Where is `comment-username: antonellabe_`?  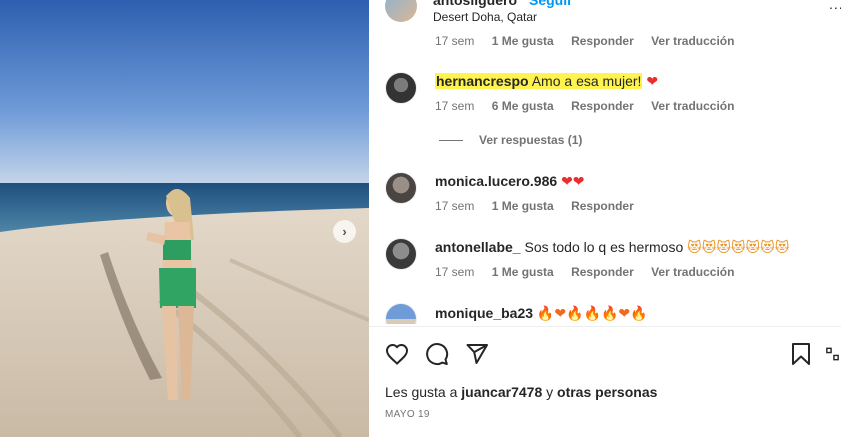 comment-username: antonellabe_ is located at coordinates (478, 247).